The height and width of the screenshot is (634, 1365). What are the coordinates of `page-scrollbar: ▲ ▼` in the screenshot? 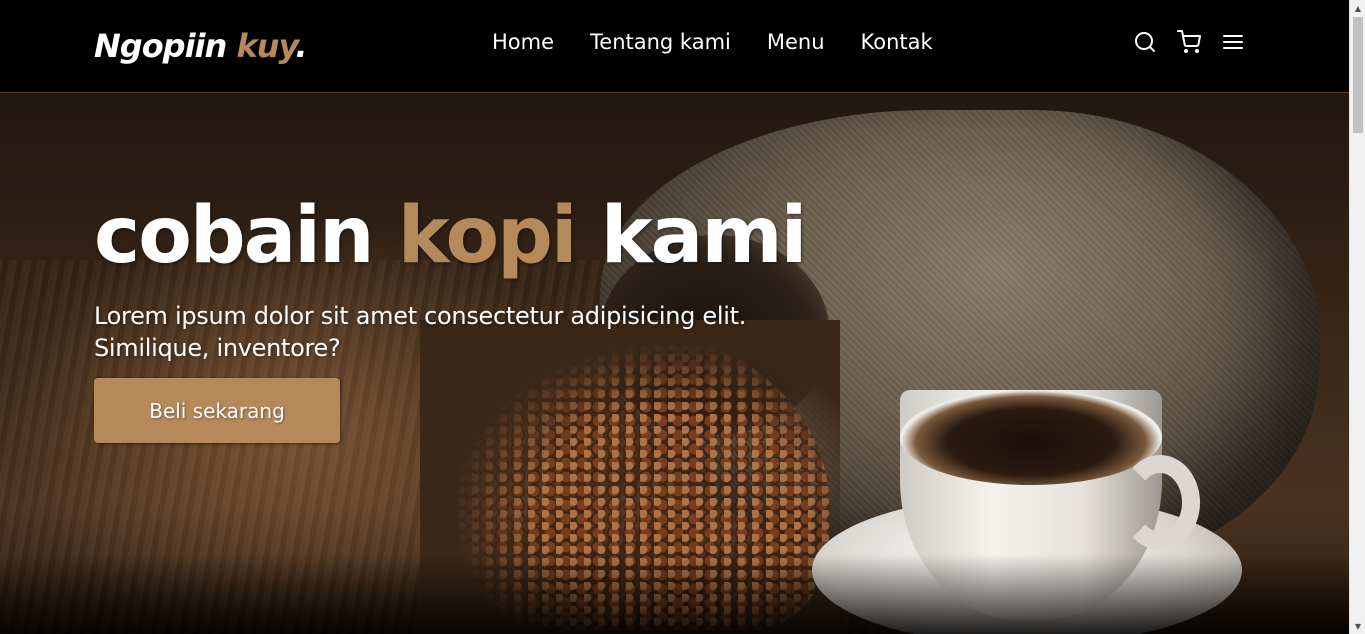 It's located at (1357, 317).